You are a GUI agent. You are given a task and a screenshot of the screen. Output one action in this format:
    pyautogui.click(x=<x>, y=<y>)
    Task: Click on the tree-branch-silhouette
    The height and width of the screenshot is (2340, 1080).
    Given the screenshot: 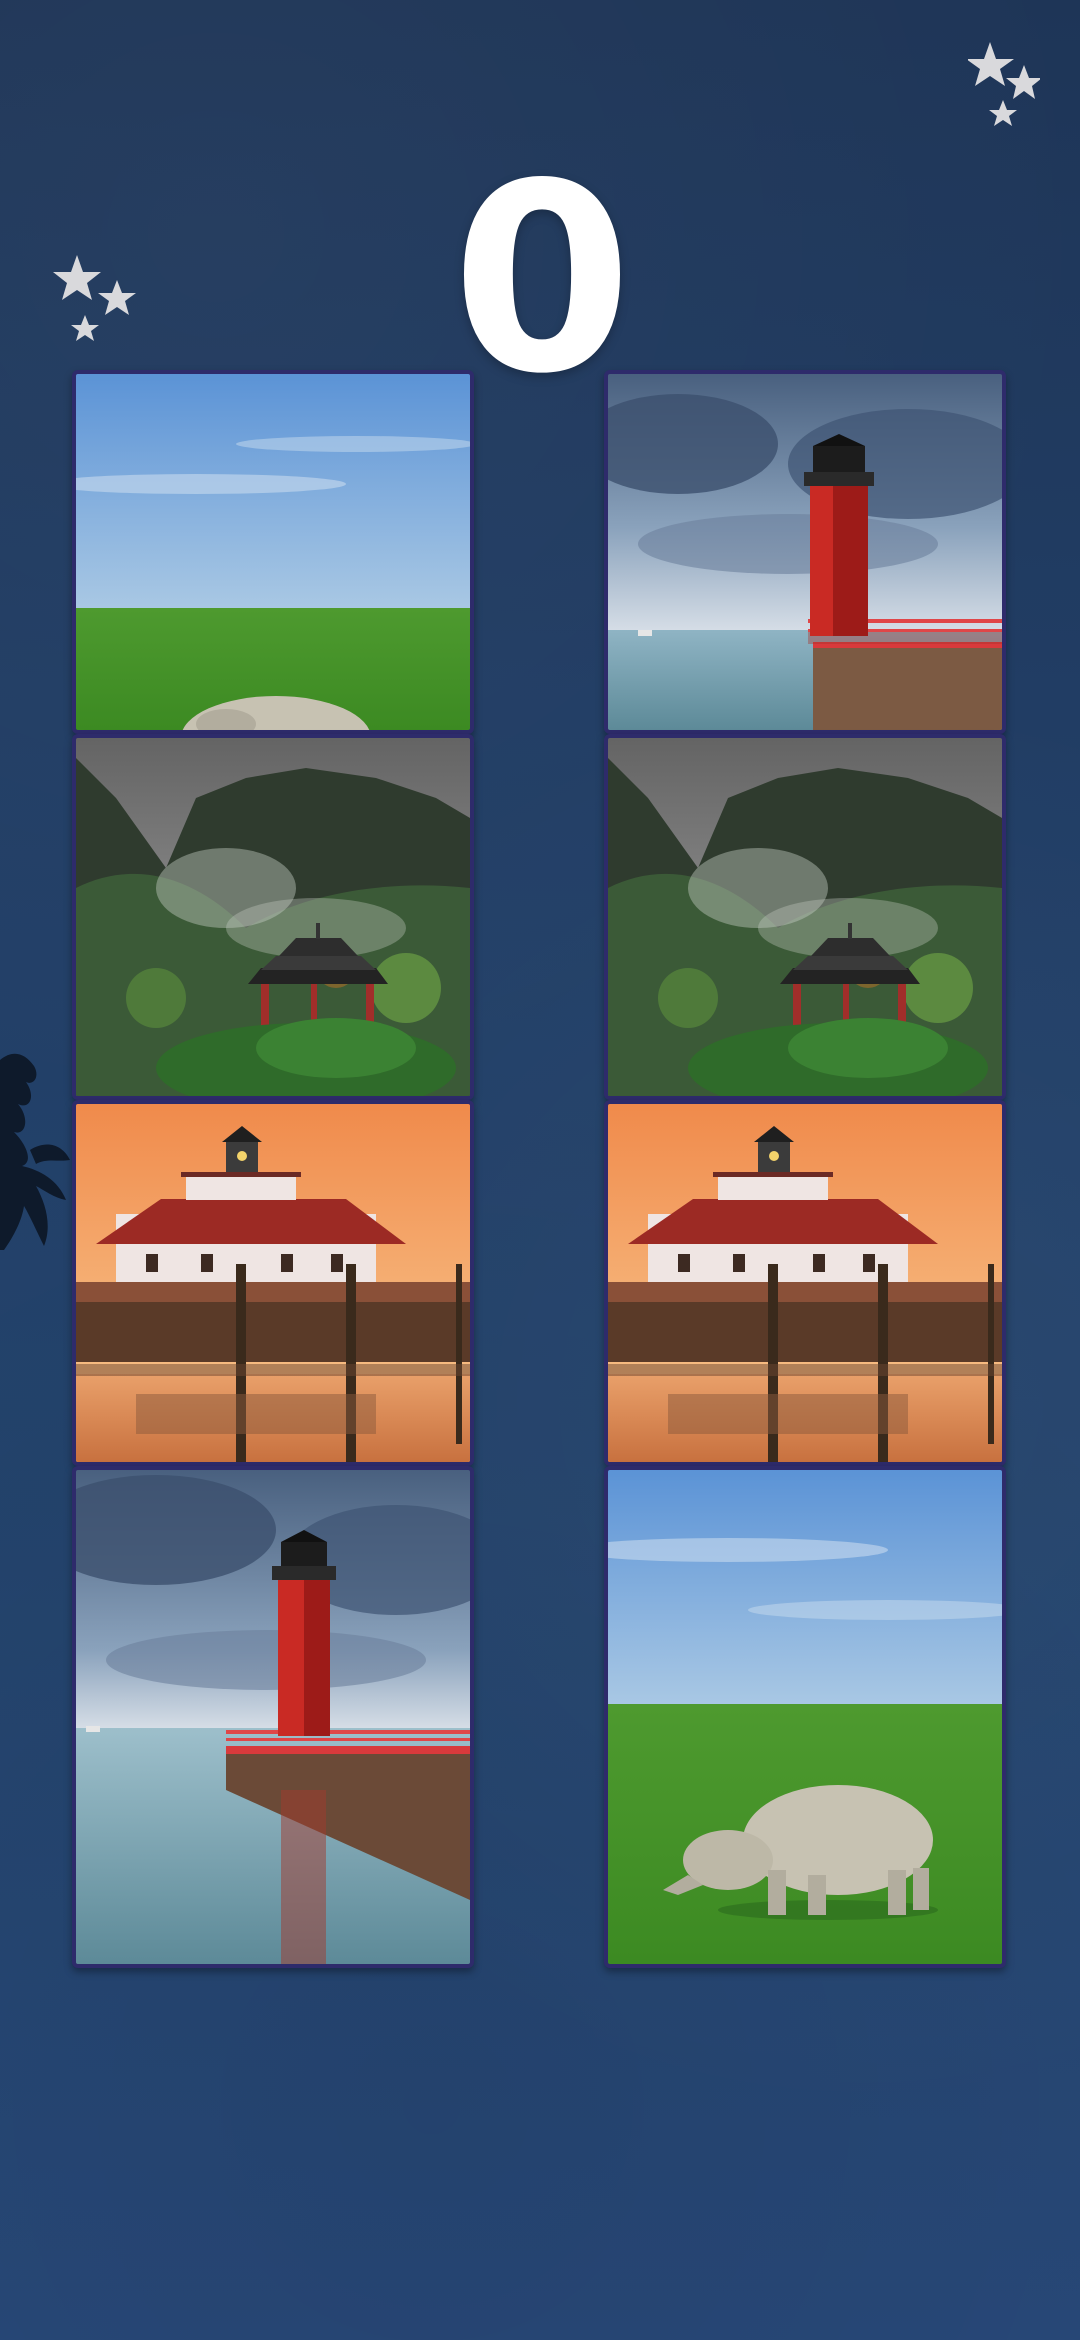 What is the action you would take?
    pyautogui.click(x=35, y=1151)
    